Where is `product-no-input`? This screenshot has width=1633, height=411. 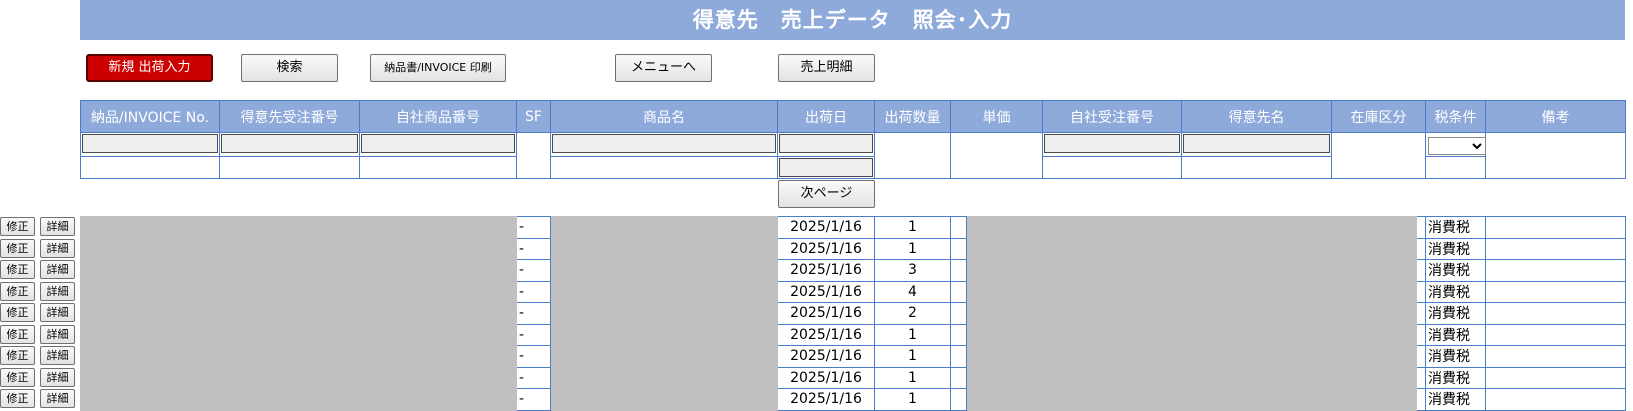
product-no-input is located at coordinates (438, 143).